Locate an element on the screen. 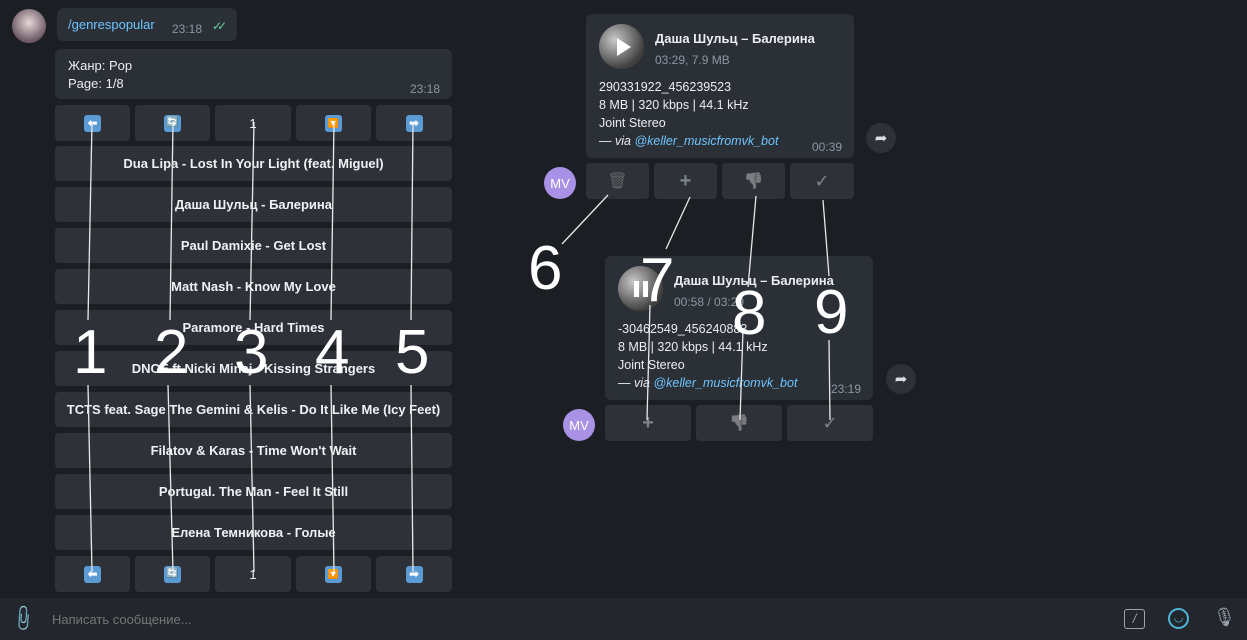  refresh-button-bottom: 🔄 is located at coordinates (172, 574).